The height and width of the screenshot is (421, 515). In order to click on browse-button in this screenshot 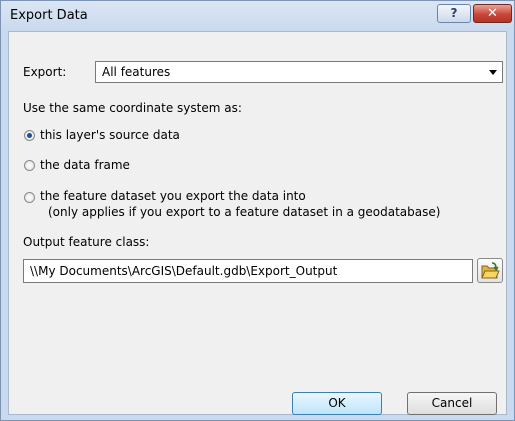, I will do `click(490, 270)`.